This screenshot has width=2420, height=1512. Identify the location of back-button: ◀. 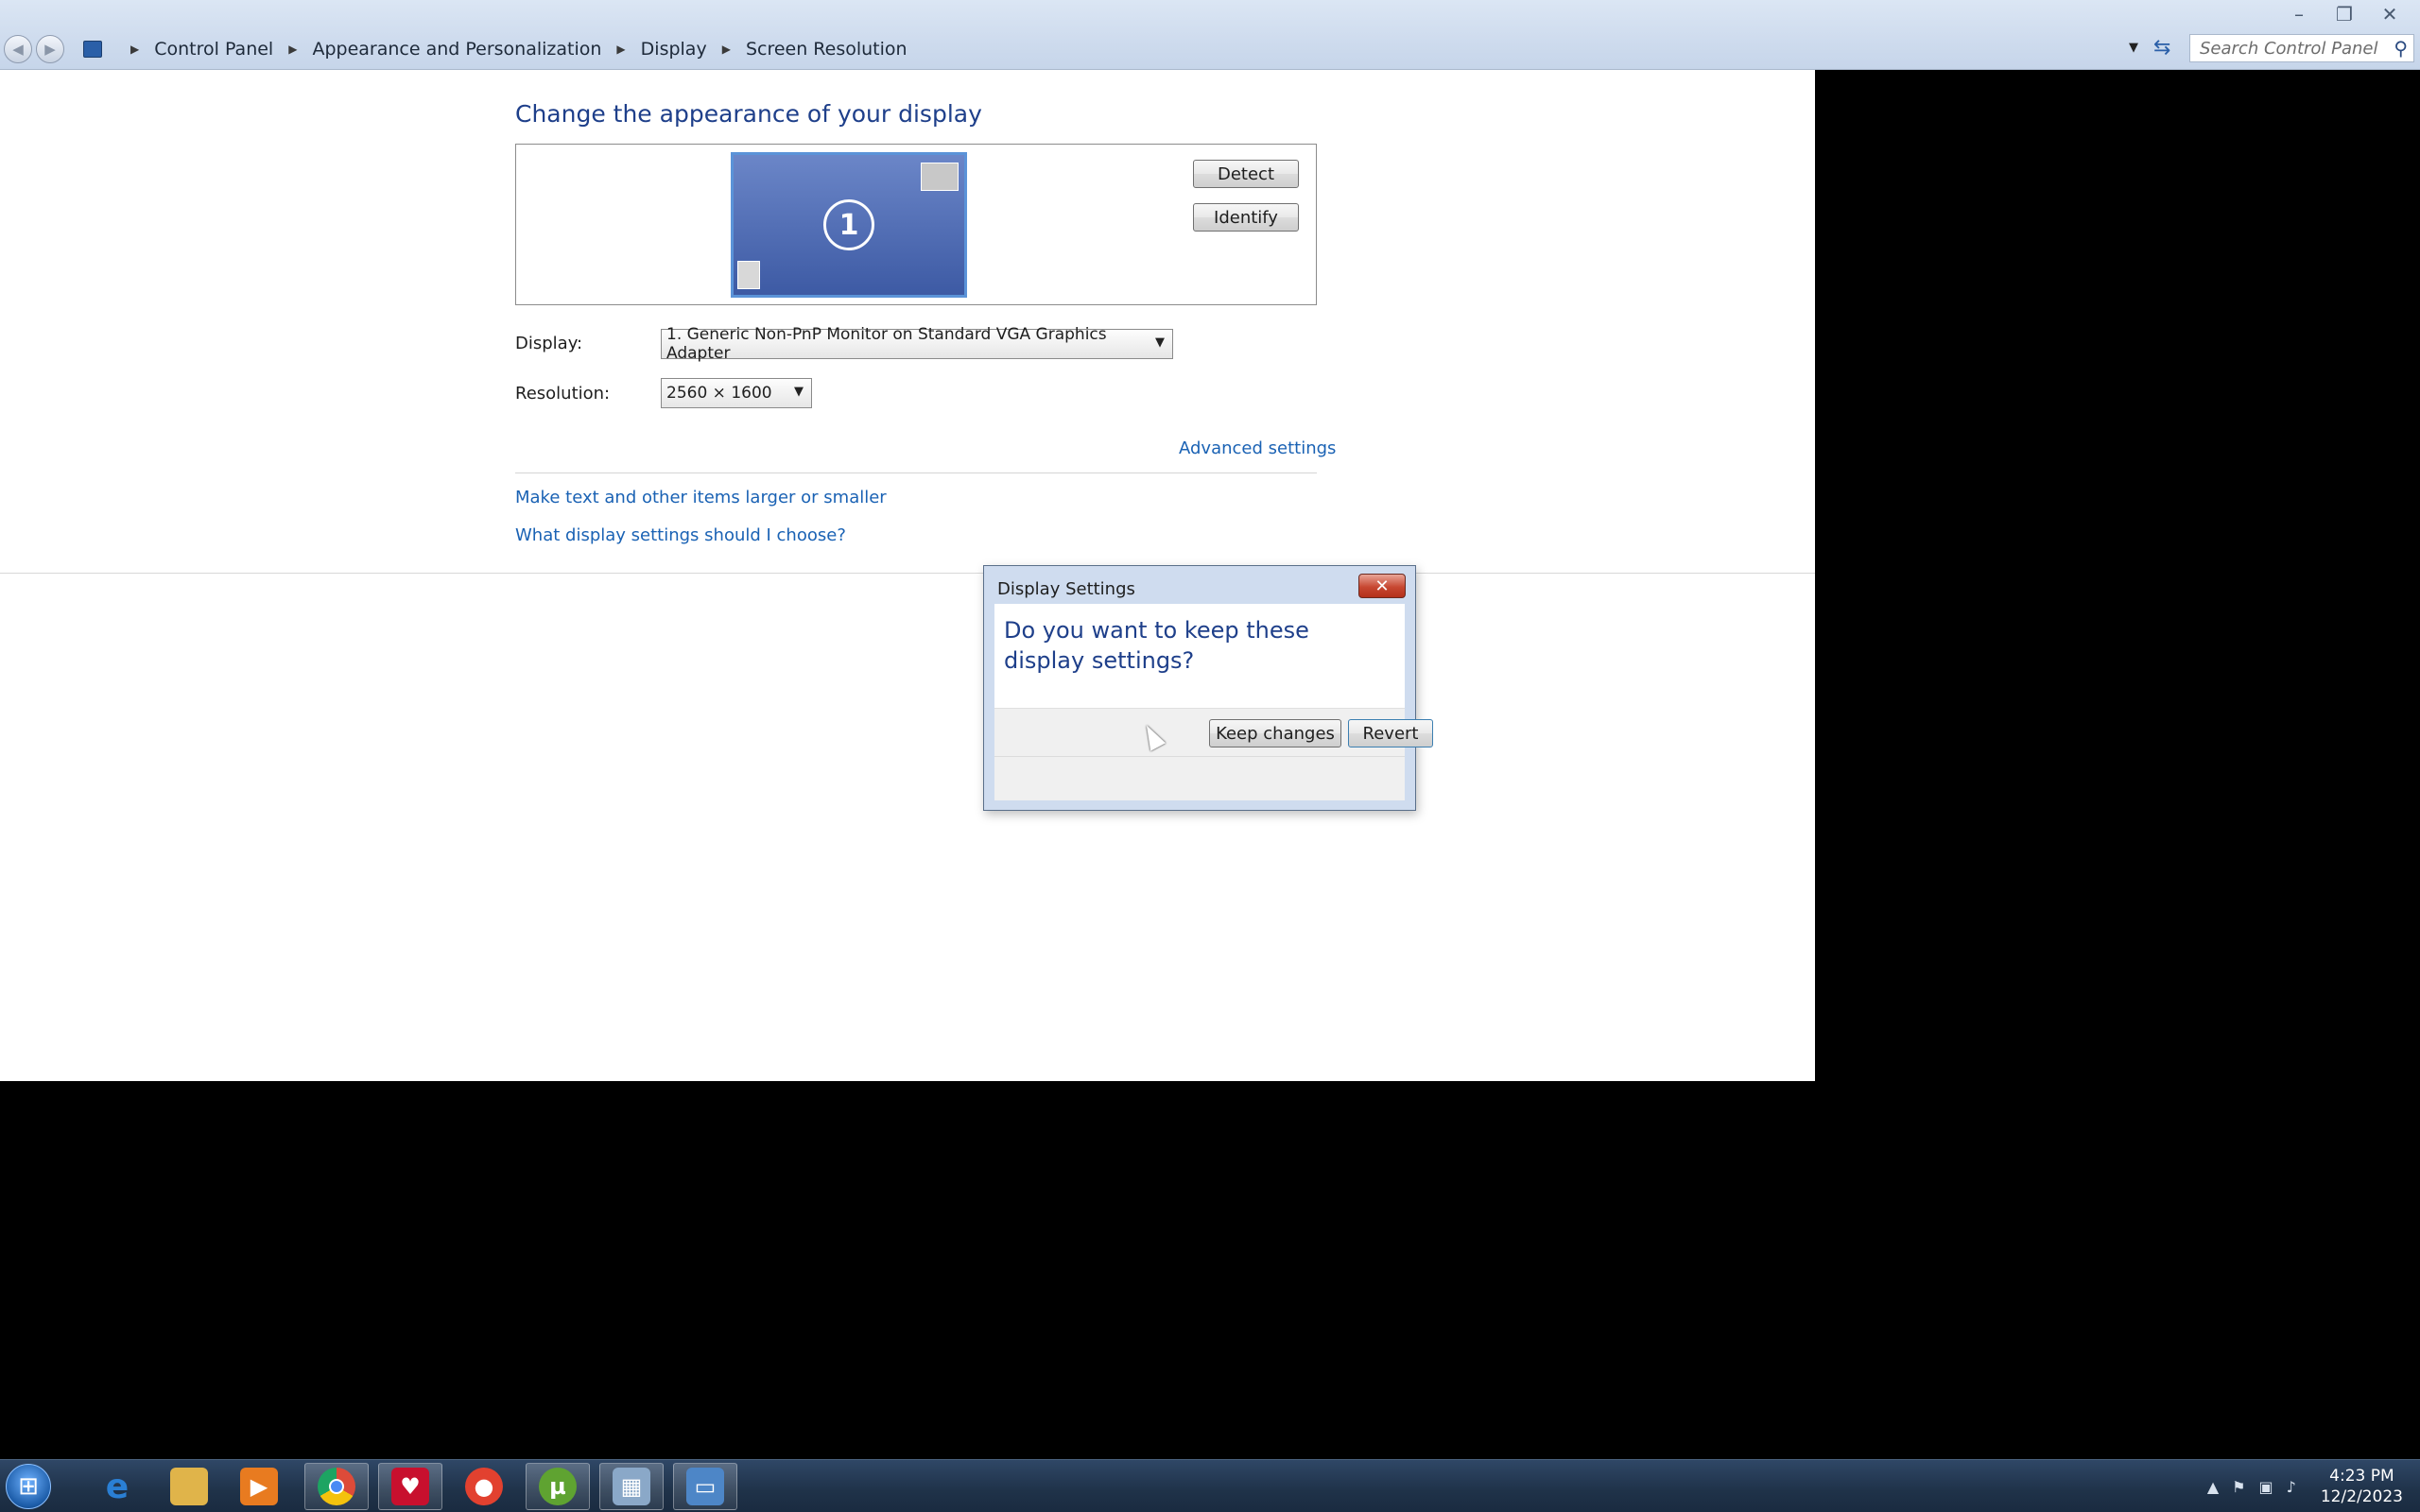
(18, 49).